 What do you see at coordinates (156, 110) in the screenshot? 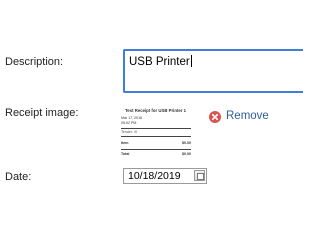
I see `receipt-title: Test Receipt for USB Printer 1` at bounding box center [156, 110].